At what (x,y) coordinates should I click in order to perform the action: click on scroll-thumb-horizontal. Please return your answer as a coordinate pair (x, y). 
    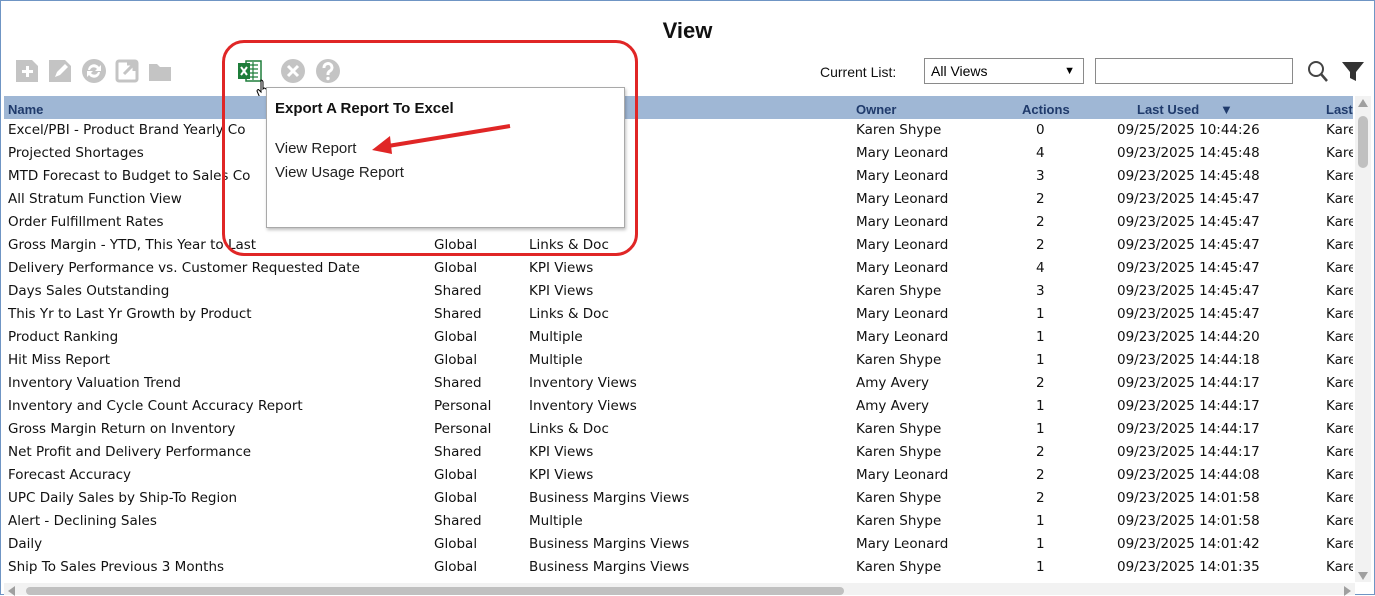
    Looking at the image, I should click on (435, 591).